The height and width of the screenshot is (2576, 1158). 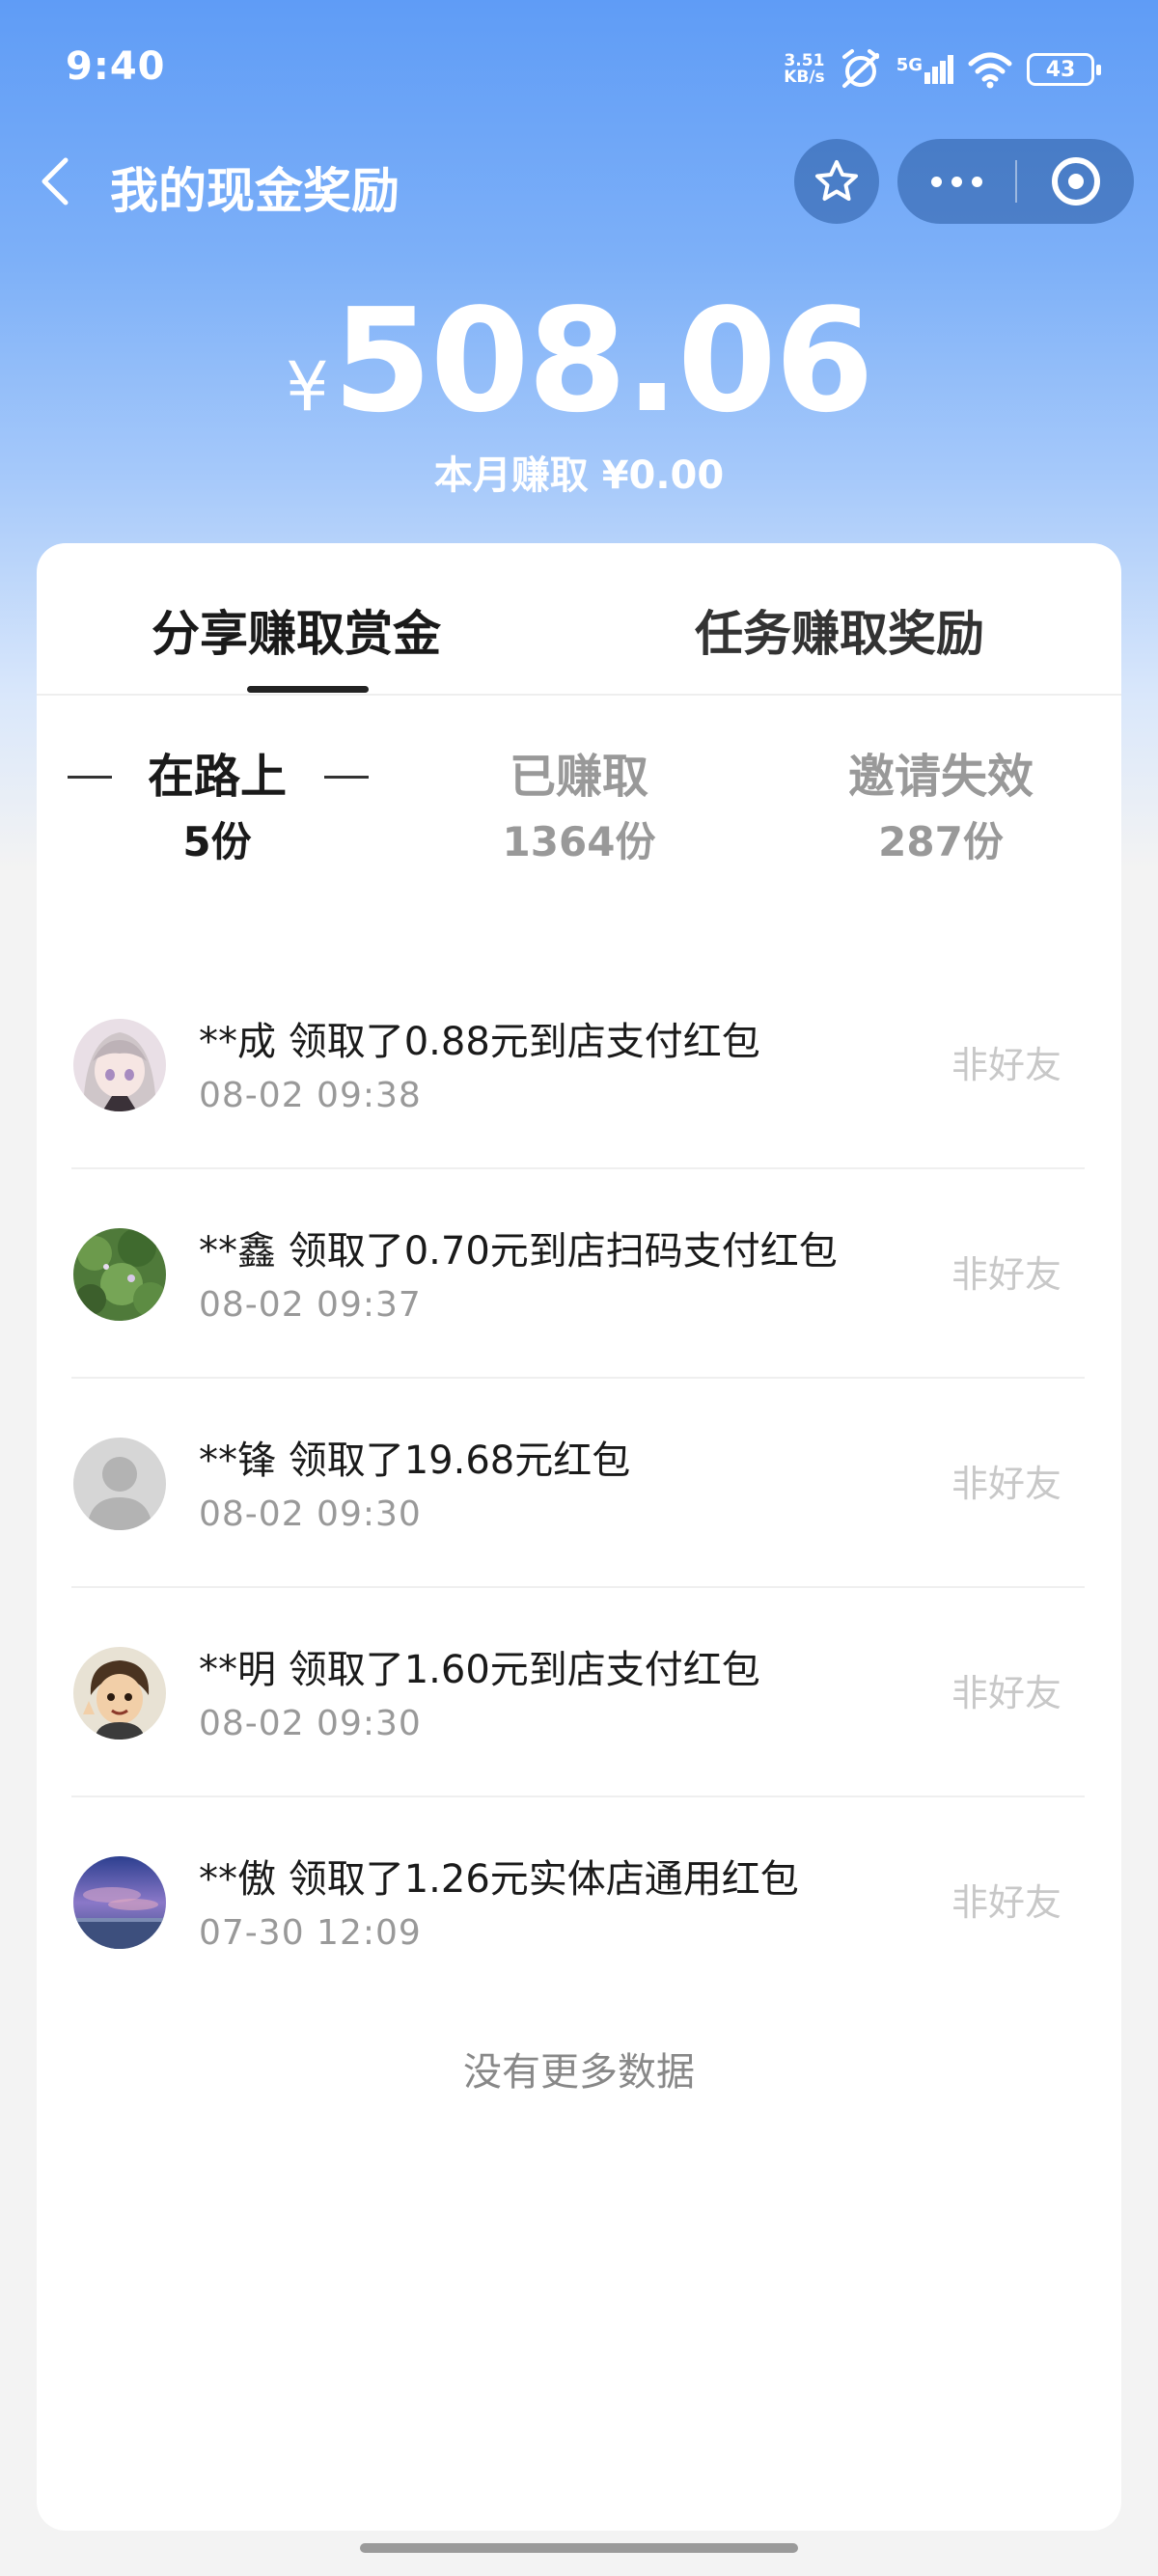 I want to click on status-filter-tabs: 在路上 5份 已赚取 1364份 邀请失效 287份, so click(x=579, y=819).